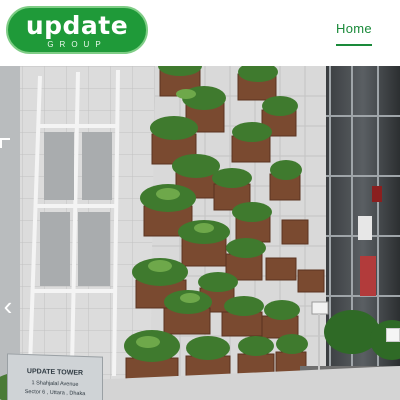 This screenshot has width=400, height=400. Describe the element at coordinates (393, 335) in the screenshot. I see `slider-next-icon` at that location.